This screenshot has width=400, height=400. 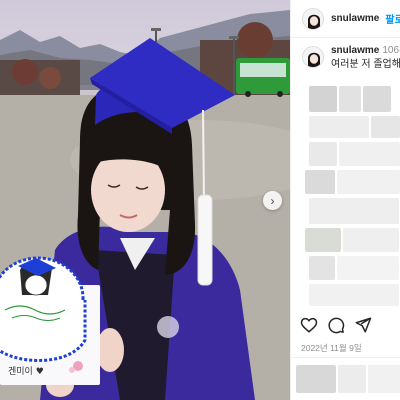 I want to click on tassel-cord, so click(x=203, y=155).